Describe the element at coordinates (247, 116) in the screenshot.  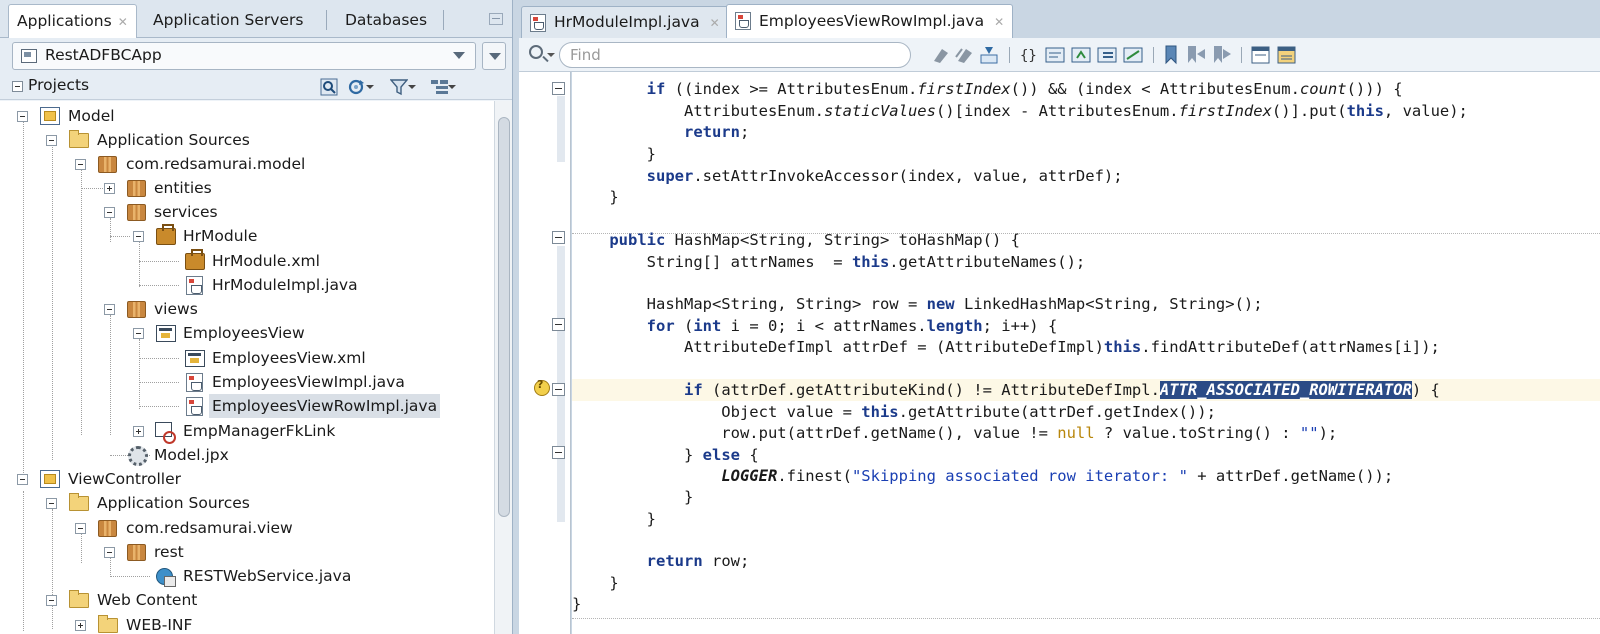
I see `tree-node-model: Model` at that location.